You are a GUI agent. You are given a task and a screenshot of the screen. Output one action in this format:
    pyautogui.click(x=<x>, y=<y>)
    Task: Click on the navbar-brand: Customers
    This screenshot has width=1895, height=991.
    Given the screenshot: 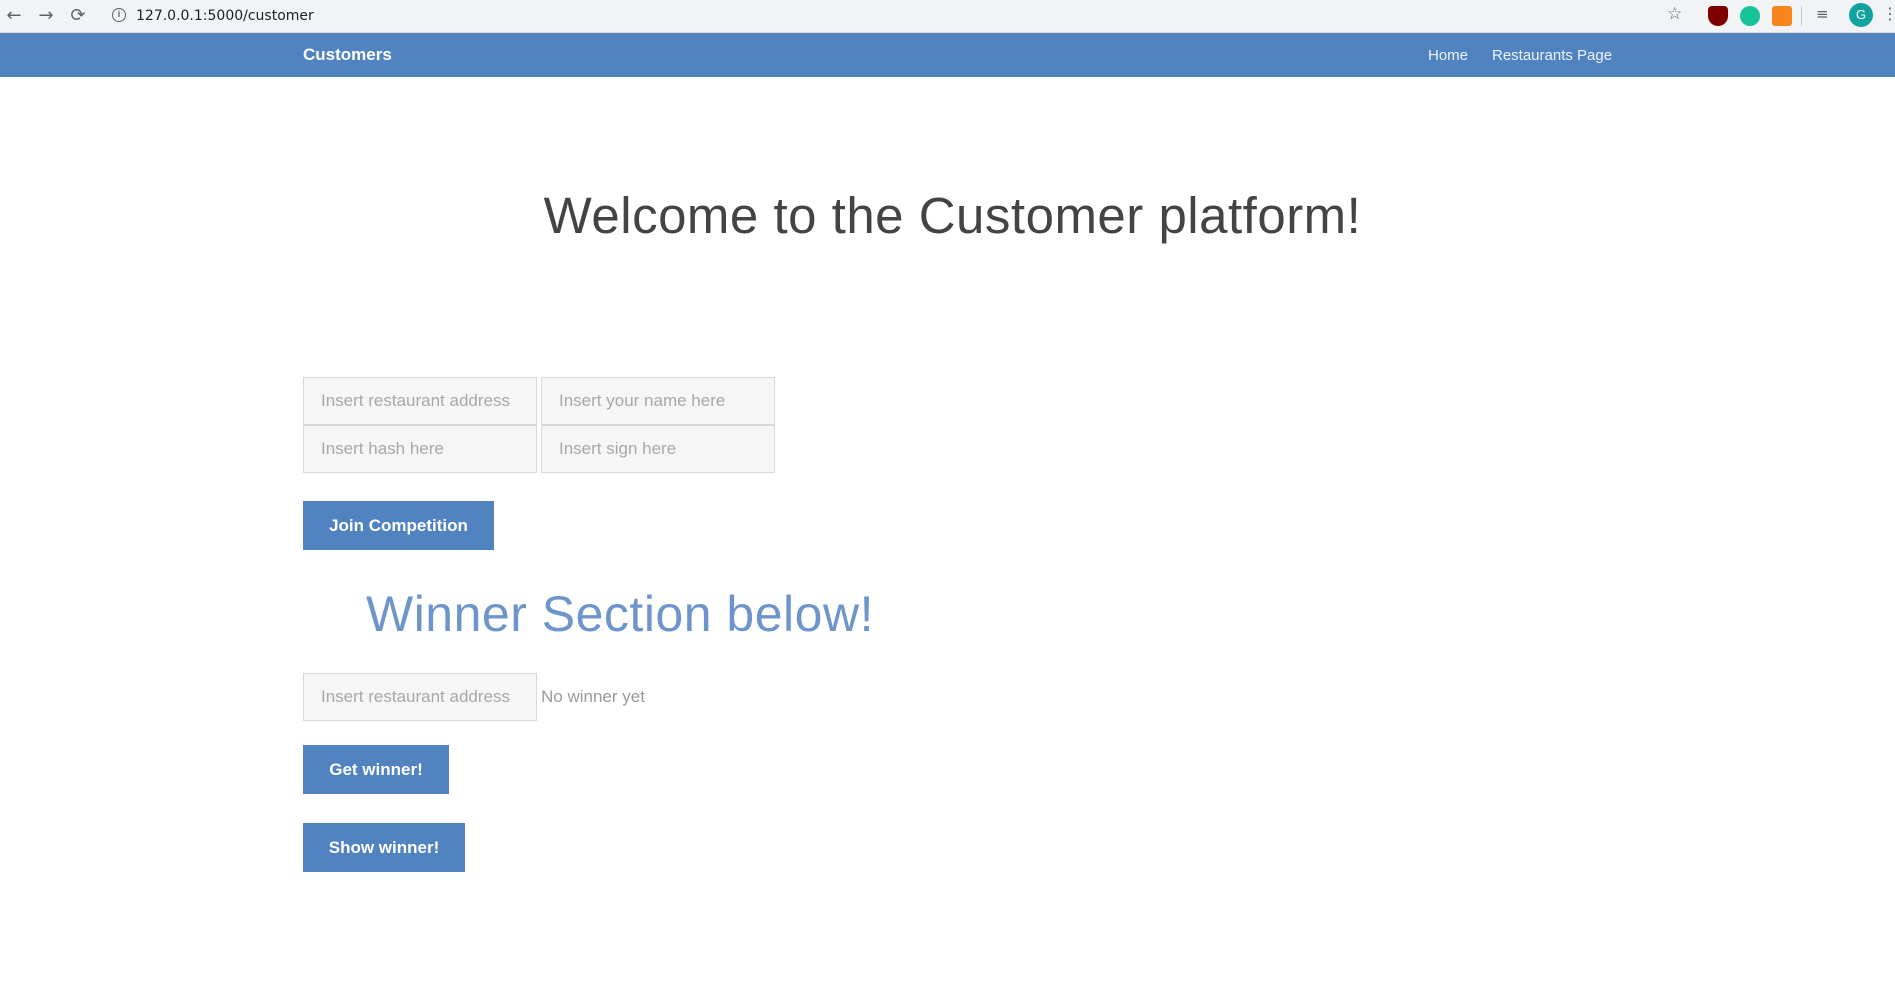 What is the action you would take?
    pyautogui.click(x=347, y=55)
    